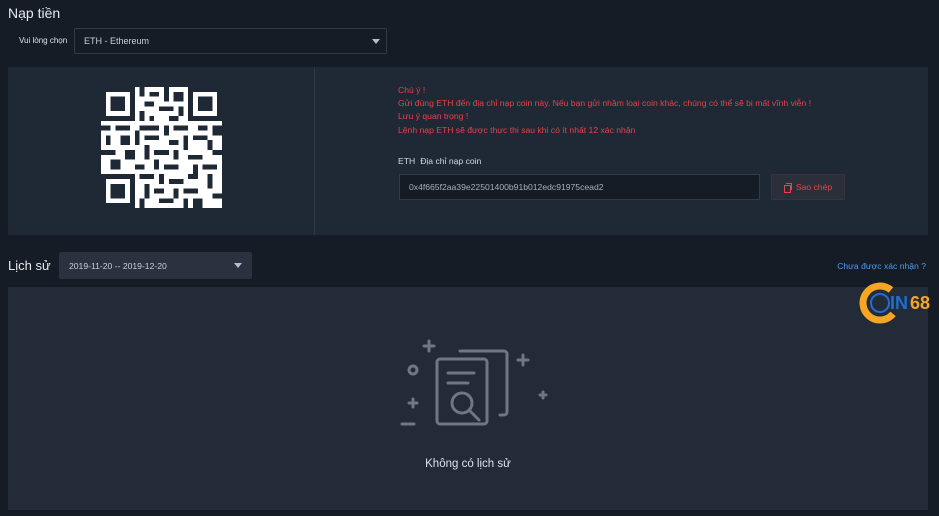 Image resolution: width=939 pixels, height=516 pixels. What do you see at coordinates (230, 41) in the screenshot?
I see `coin-select: ETH - Ethereum` at bounding box center [230, 41].